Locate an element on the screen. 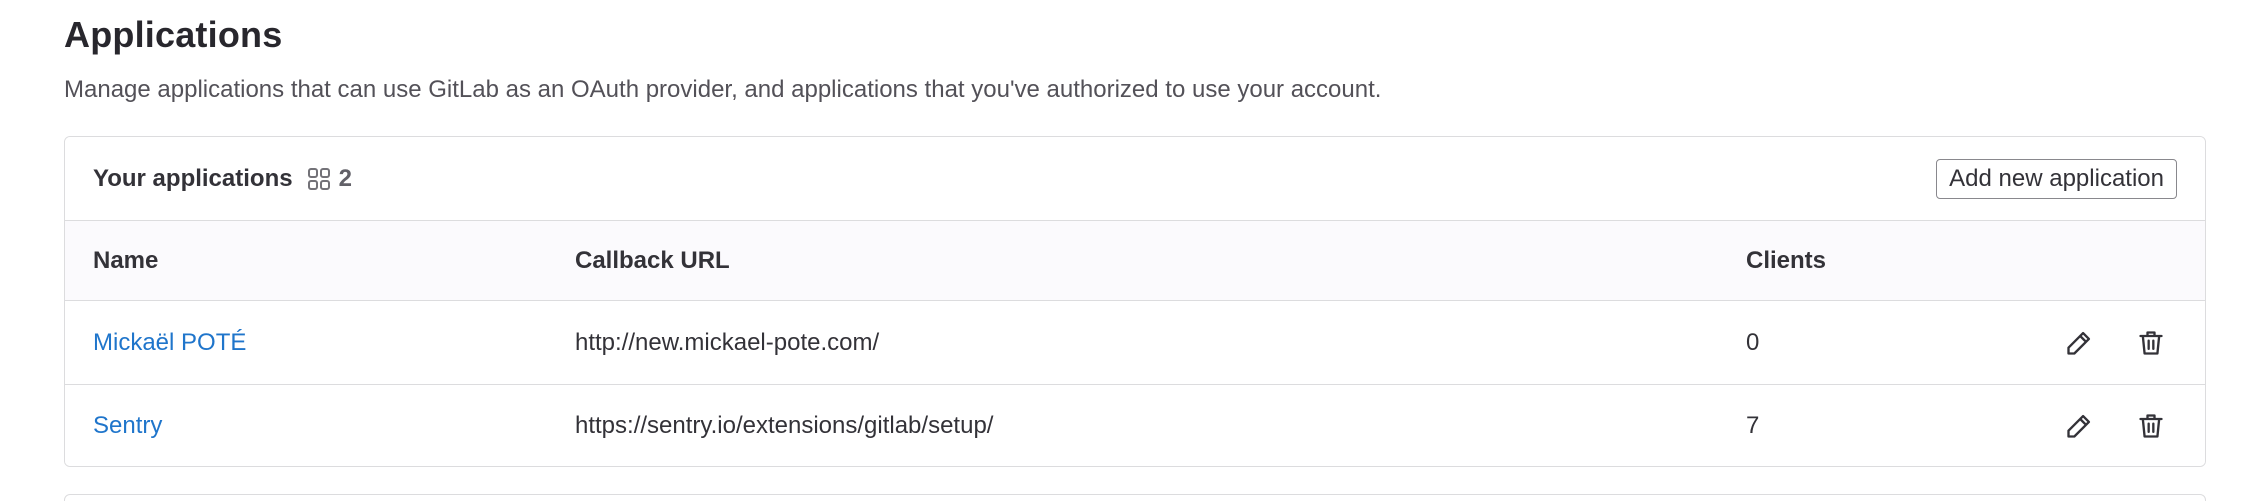 Image resolution: width=2250 pixels, height=501 pixels. clients-cell: 0 is located at coordinates (1753, 342).